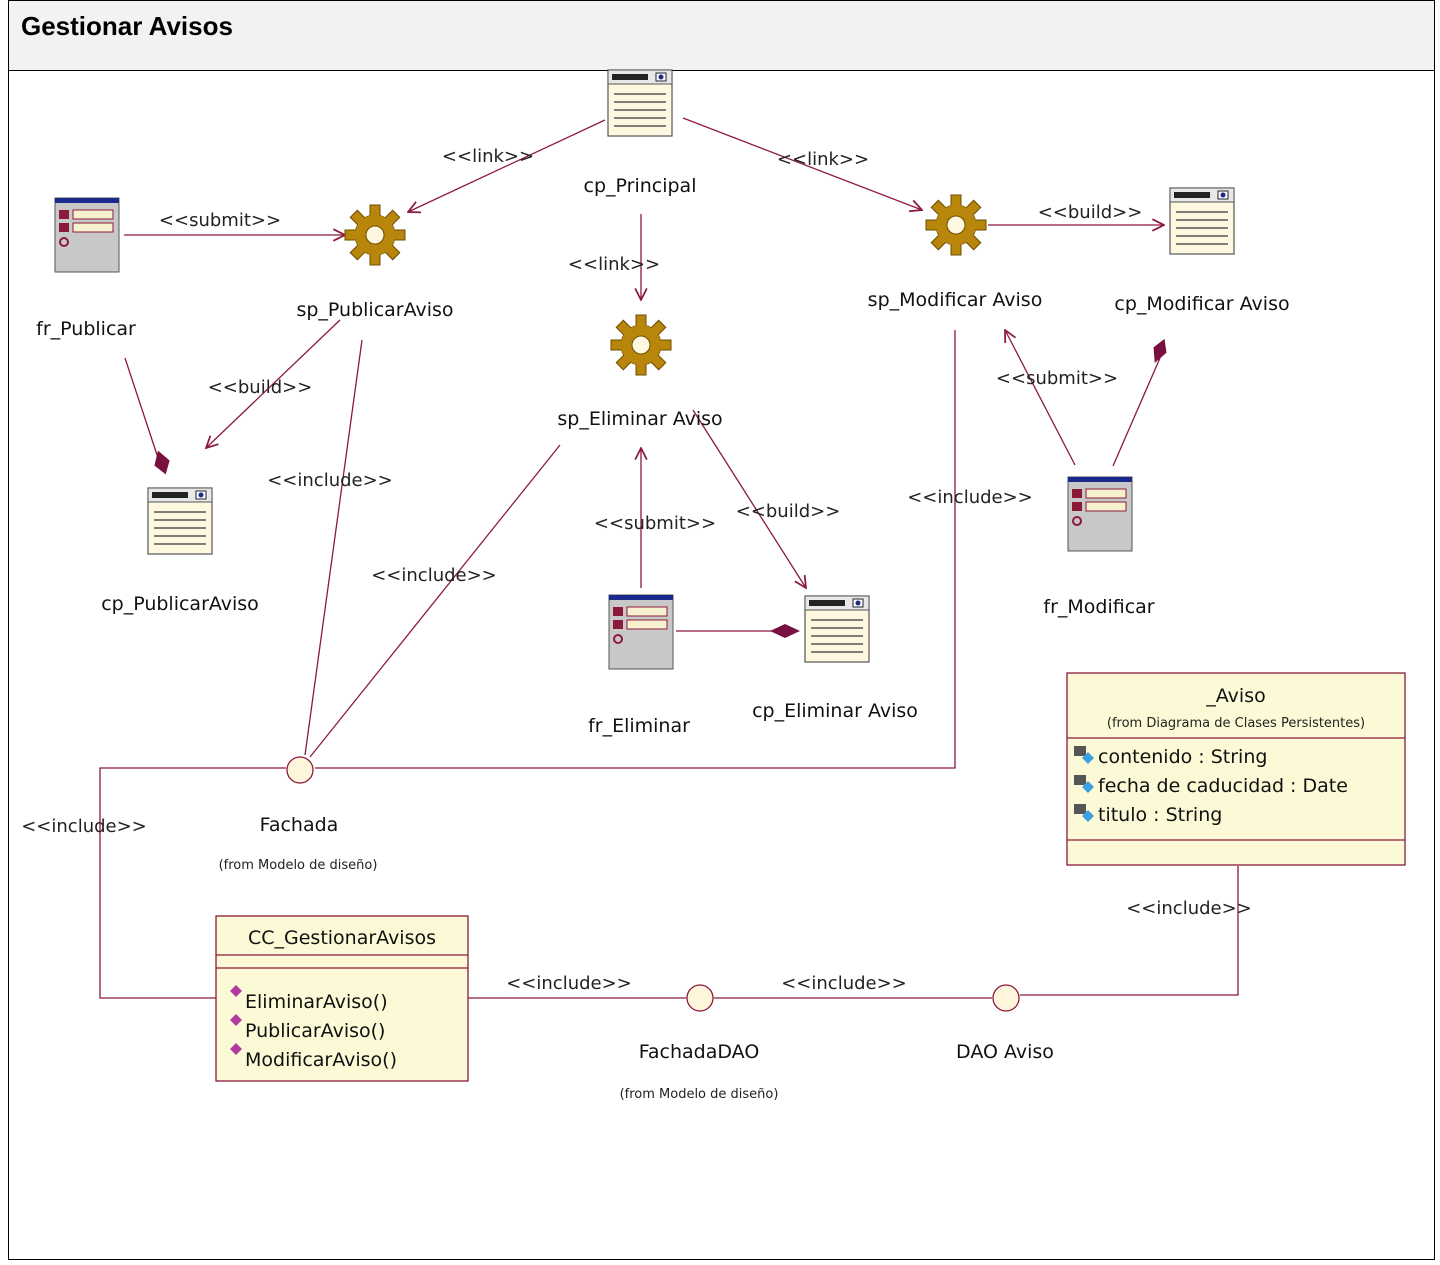 The image size is (1440, 1265). I want to click on attr-fecha: fecha de caducidad : Date, so click(1223, 786).